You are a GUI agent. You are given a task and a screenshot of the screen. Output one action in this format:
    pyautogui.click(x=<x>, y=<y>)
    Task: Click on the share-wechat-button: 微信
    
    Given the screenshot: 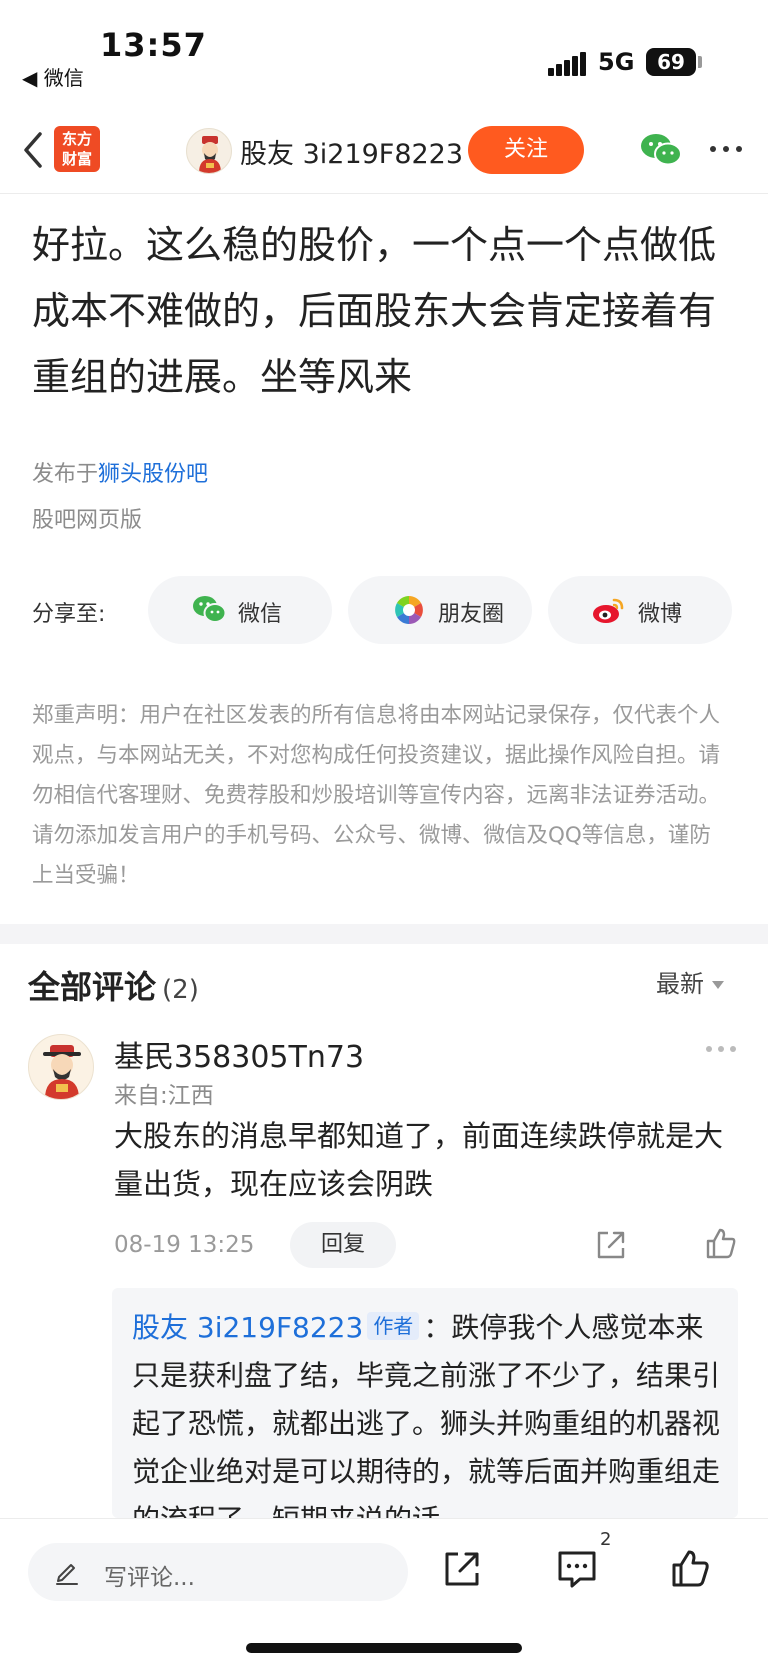 What is the action you would take?
    pyautogui.click(x=240, y=610)
    